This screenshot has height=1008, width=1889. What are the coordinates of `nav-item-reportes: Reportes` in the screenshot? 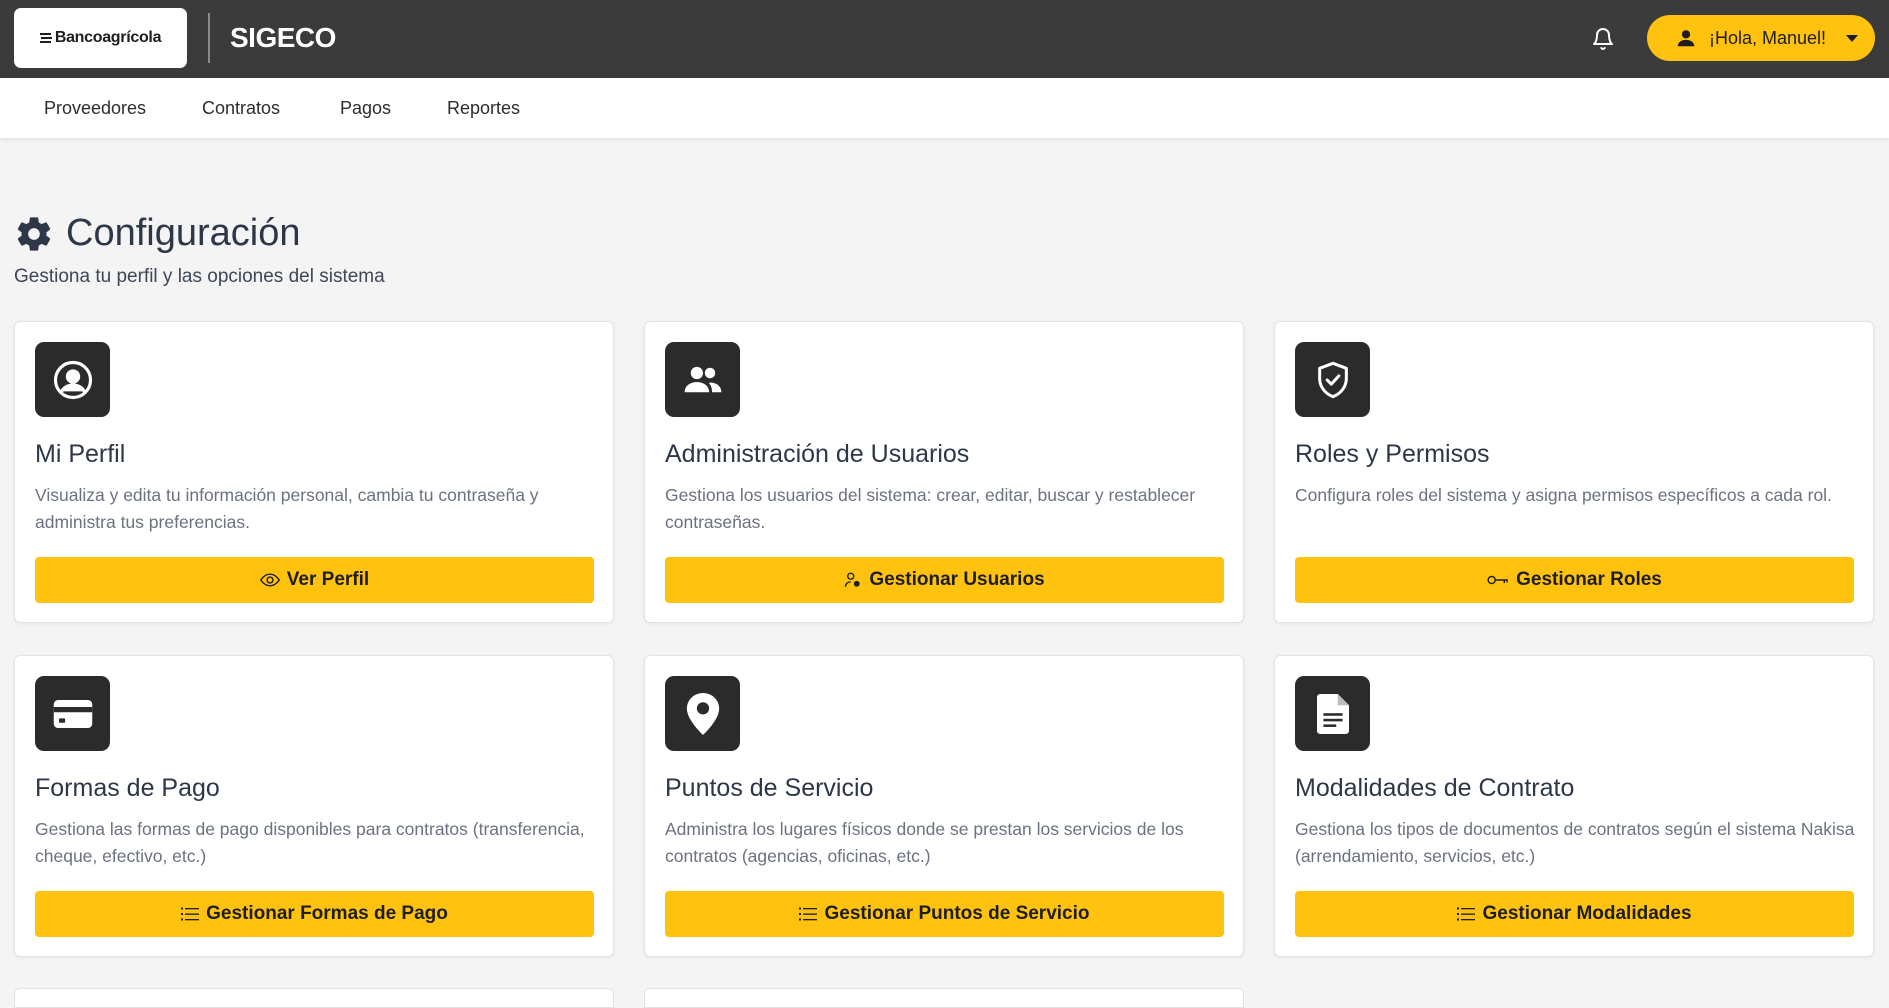 It's located at (483, 108).